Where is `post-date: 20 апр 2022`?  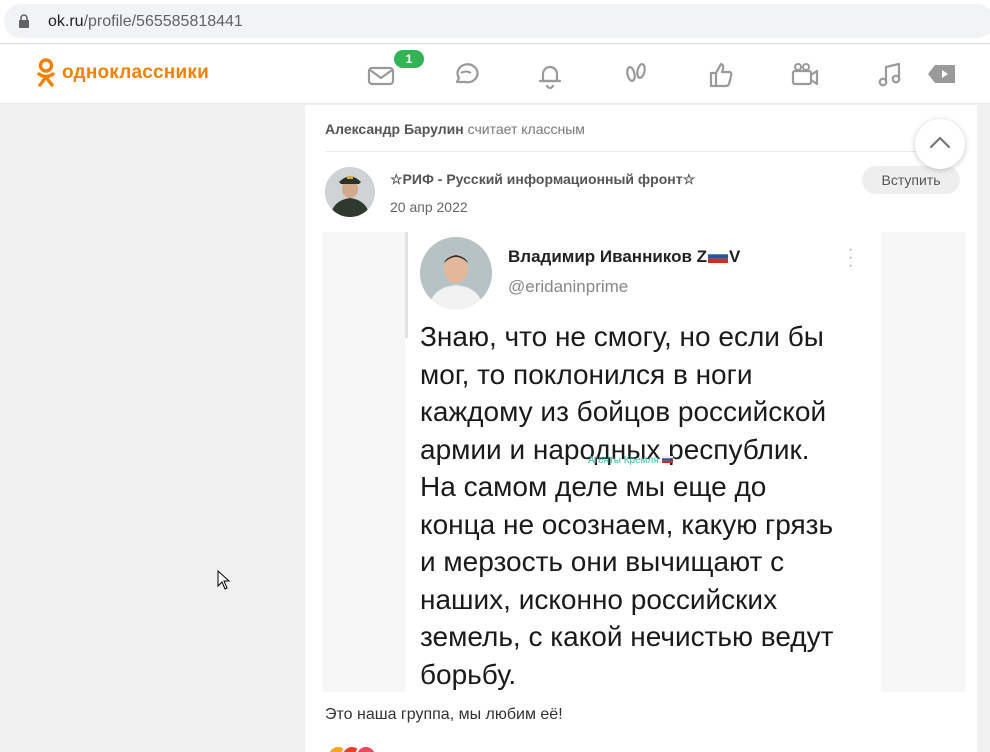 post-date: 20 апр 2022 is located at coordinates (429, 207).